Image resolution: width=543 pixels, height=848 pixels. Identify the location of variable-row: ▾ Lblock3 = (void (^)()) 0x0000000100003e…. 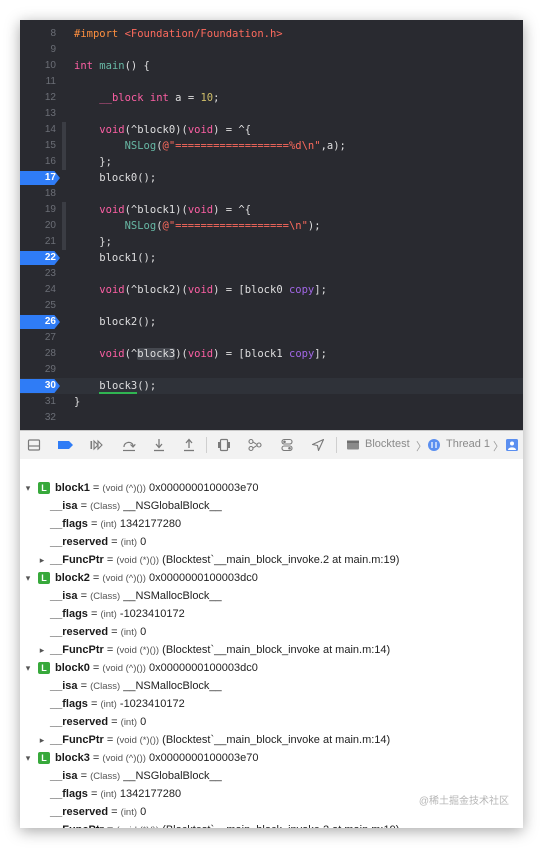
(271, 758).